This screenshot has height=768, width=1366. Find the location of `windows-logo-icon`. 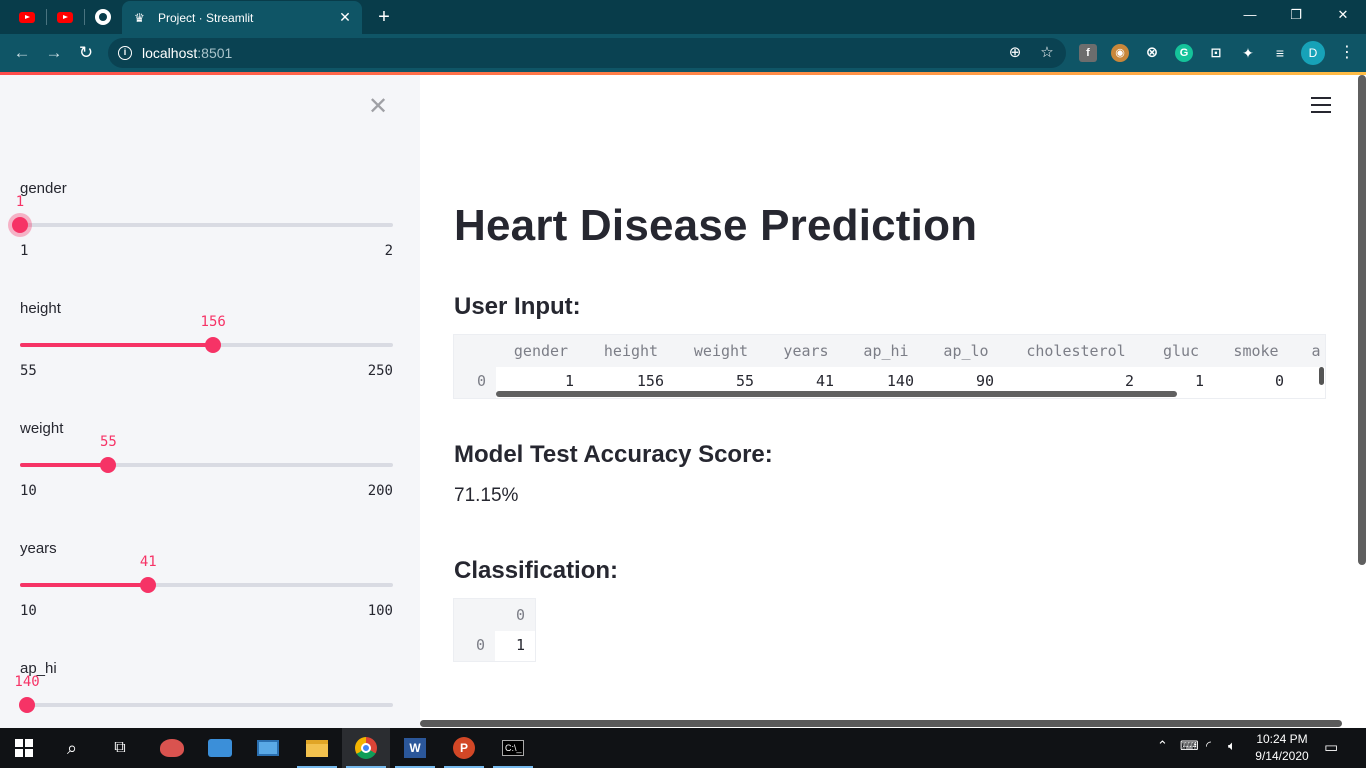

windows-logo-icon is located at coordinates (24, 748).